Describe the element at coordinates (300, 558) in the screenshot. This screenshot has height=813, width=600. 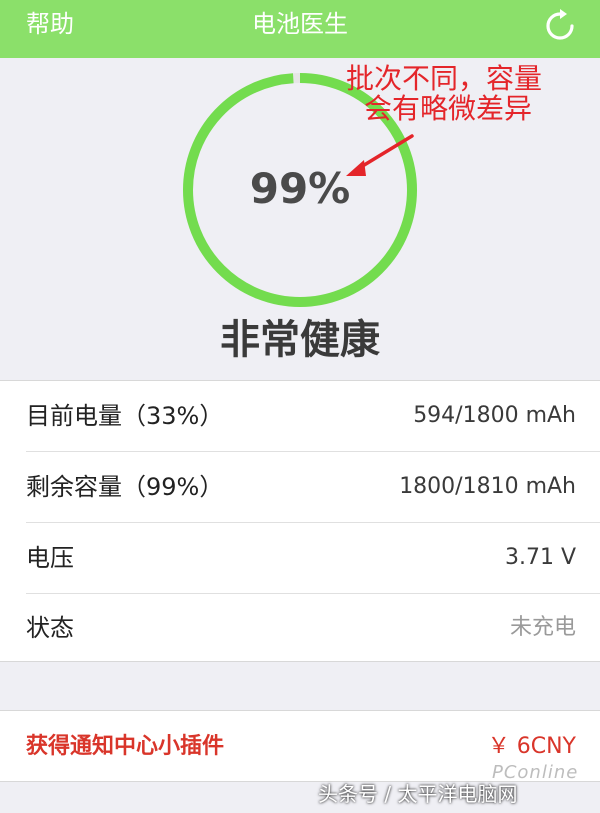
I see `list-item-voltage: 电压 3.71 V` at that location.